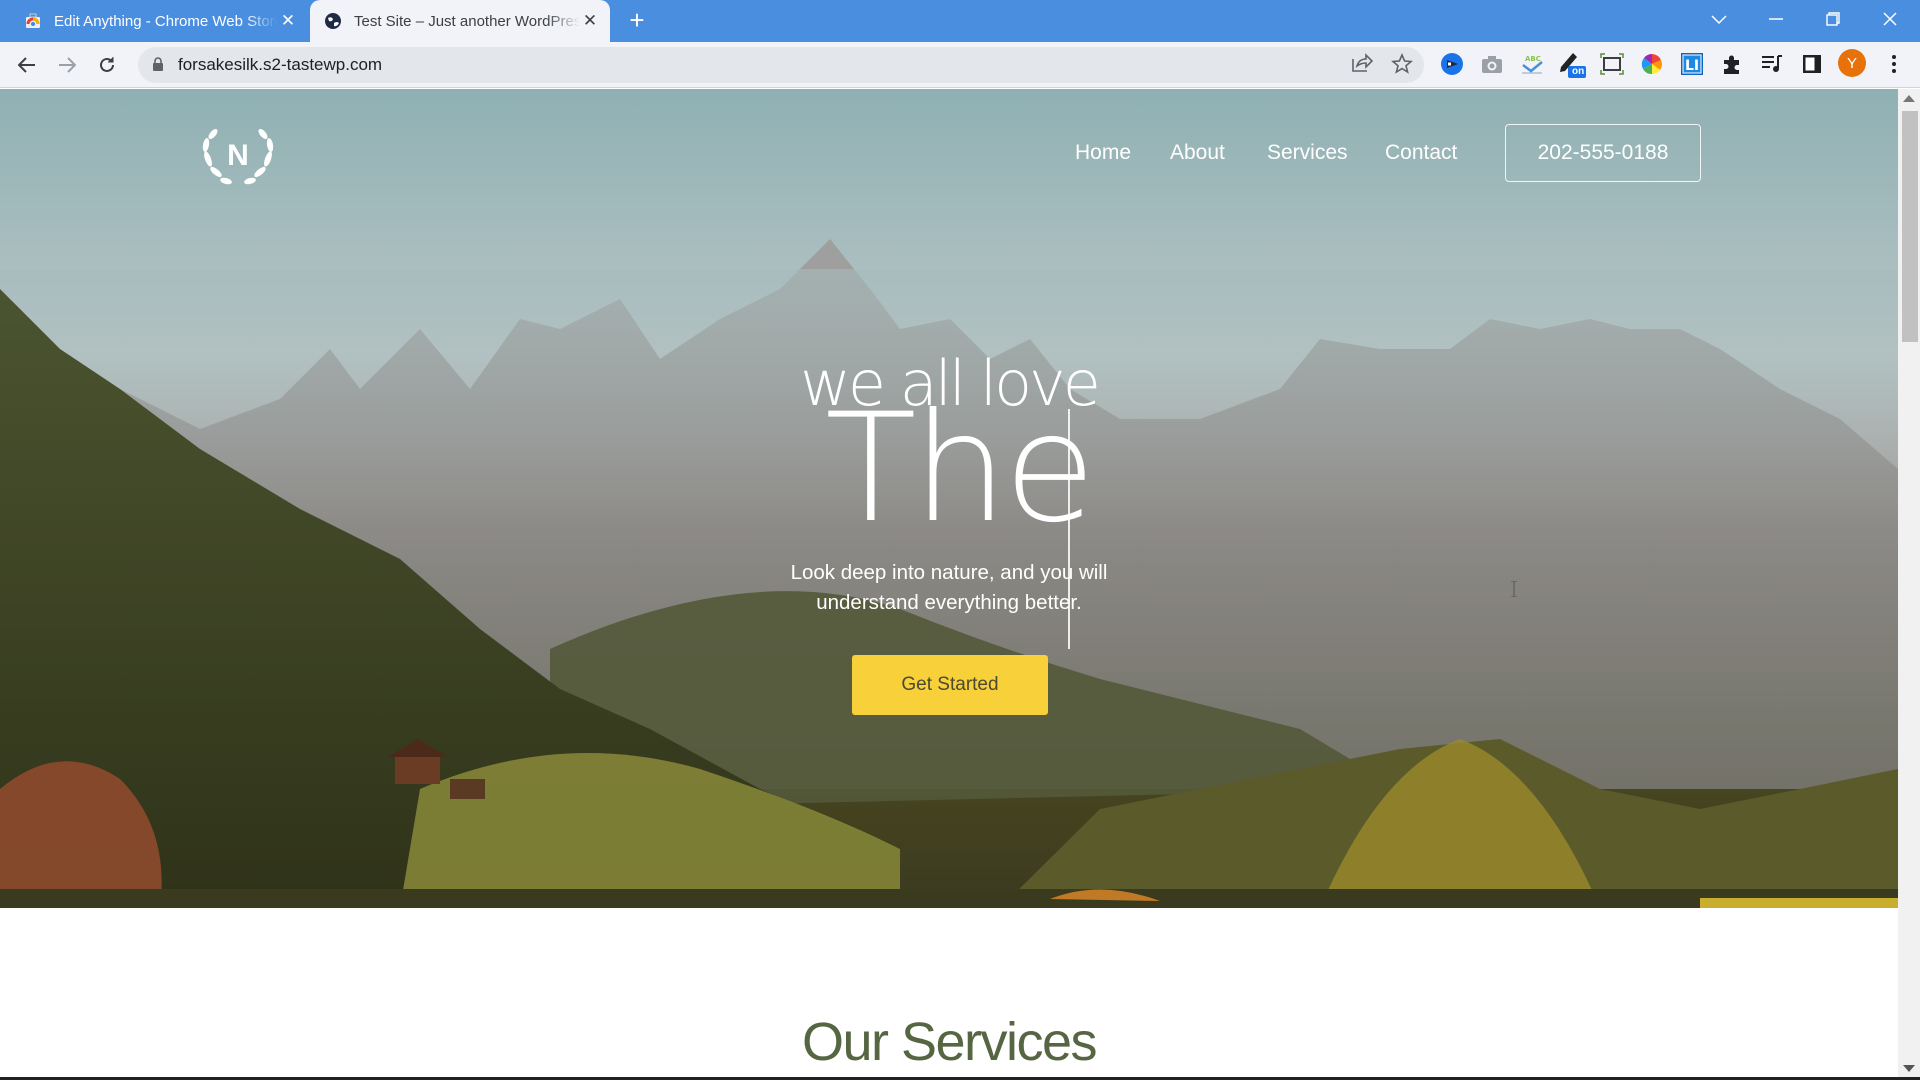 Image resolution: width=1920 pixels, height=1080 pixels. What do you see at coordinates (1578, 71) in the screenshot?
I see `extension-badge: on` at bounding box center [1578, 71].